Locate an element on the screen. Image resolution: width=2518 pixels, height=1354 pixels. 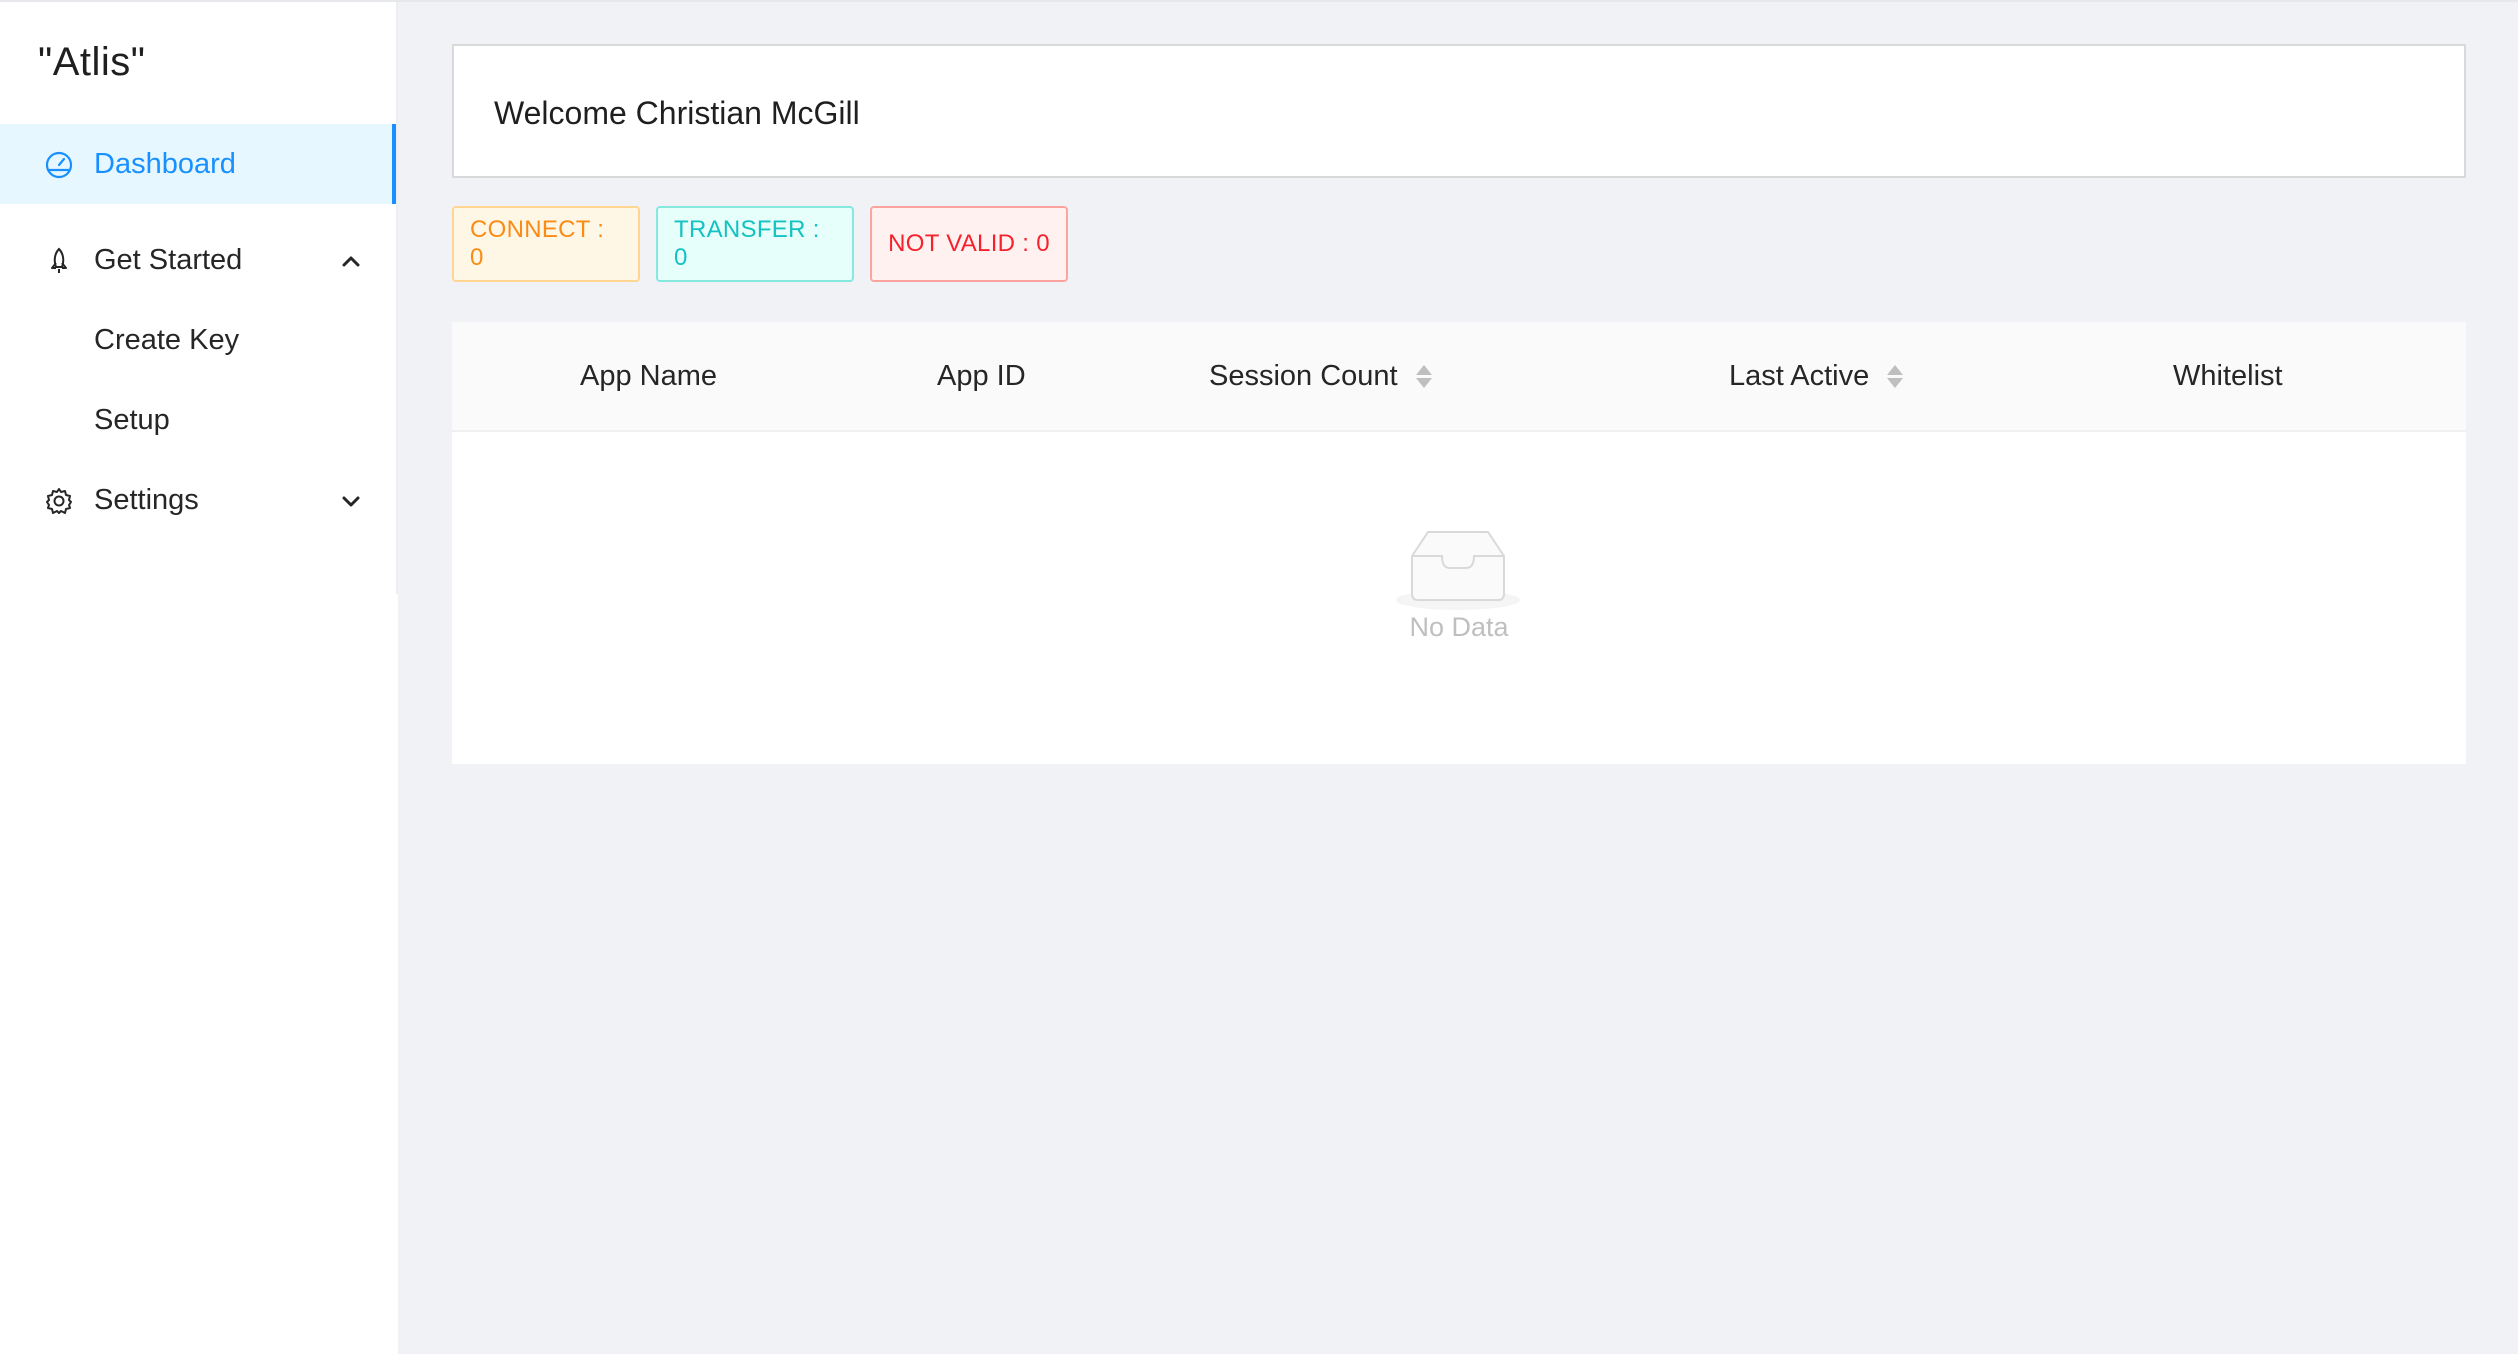
not-valid-count-tag: NOT VALID : 0 is located at coordinates (969, 244).